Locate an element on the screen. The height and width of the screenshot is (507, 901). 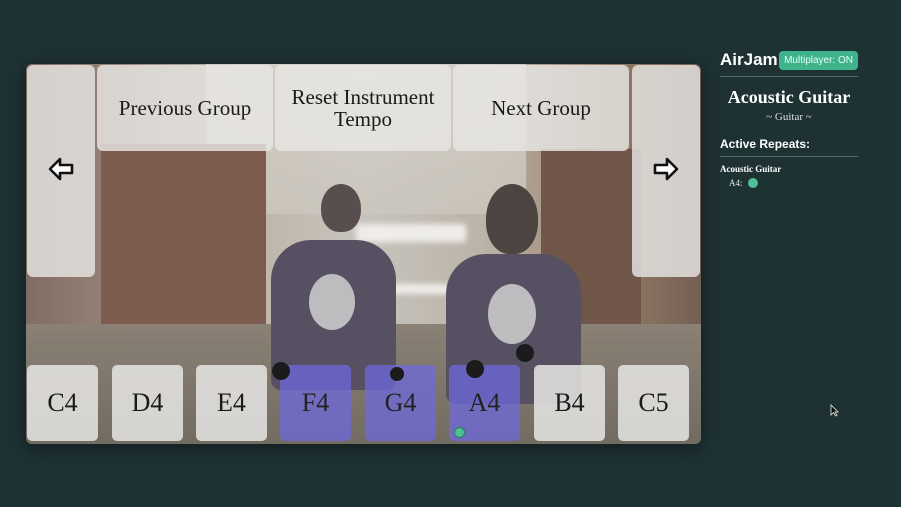
active-repeats-title: Active Repeats: is located at coordinates (789, 147).